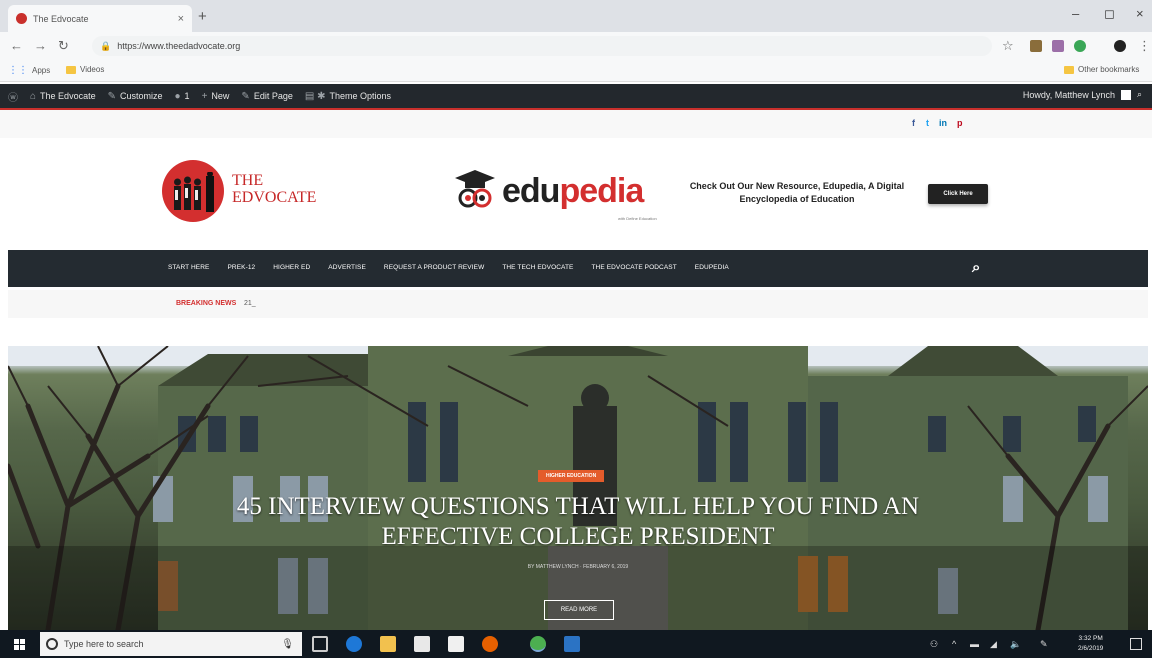 The image size is (1152, 658). What do you see at coordinates (1044, 644) in the screenshot?
I see `pen-icon: ✎` at bounding box center [1044, 644].